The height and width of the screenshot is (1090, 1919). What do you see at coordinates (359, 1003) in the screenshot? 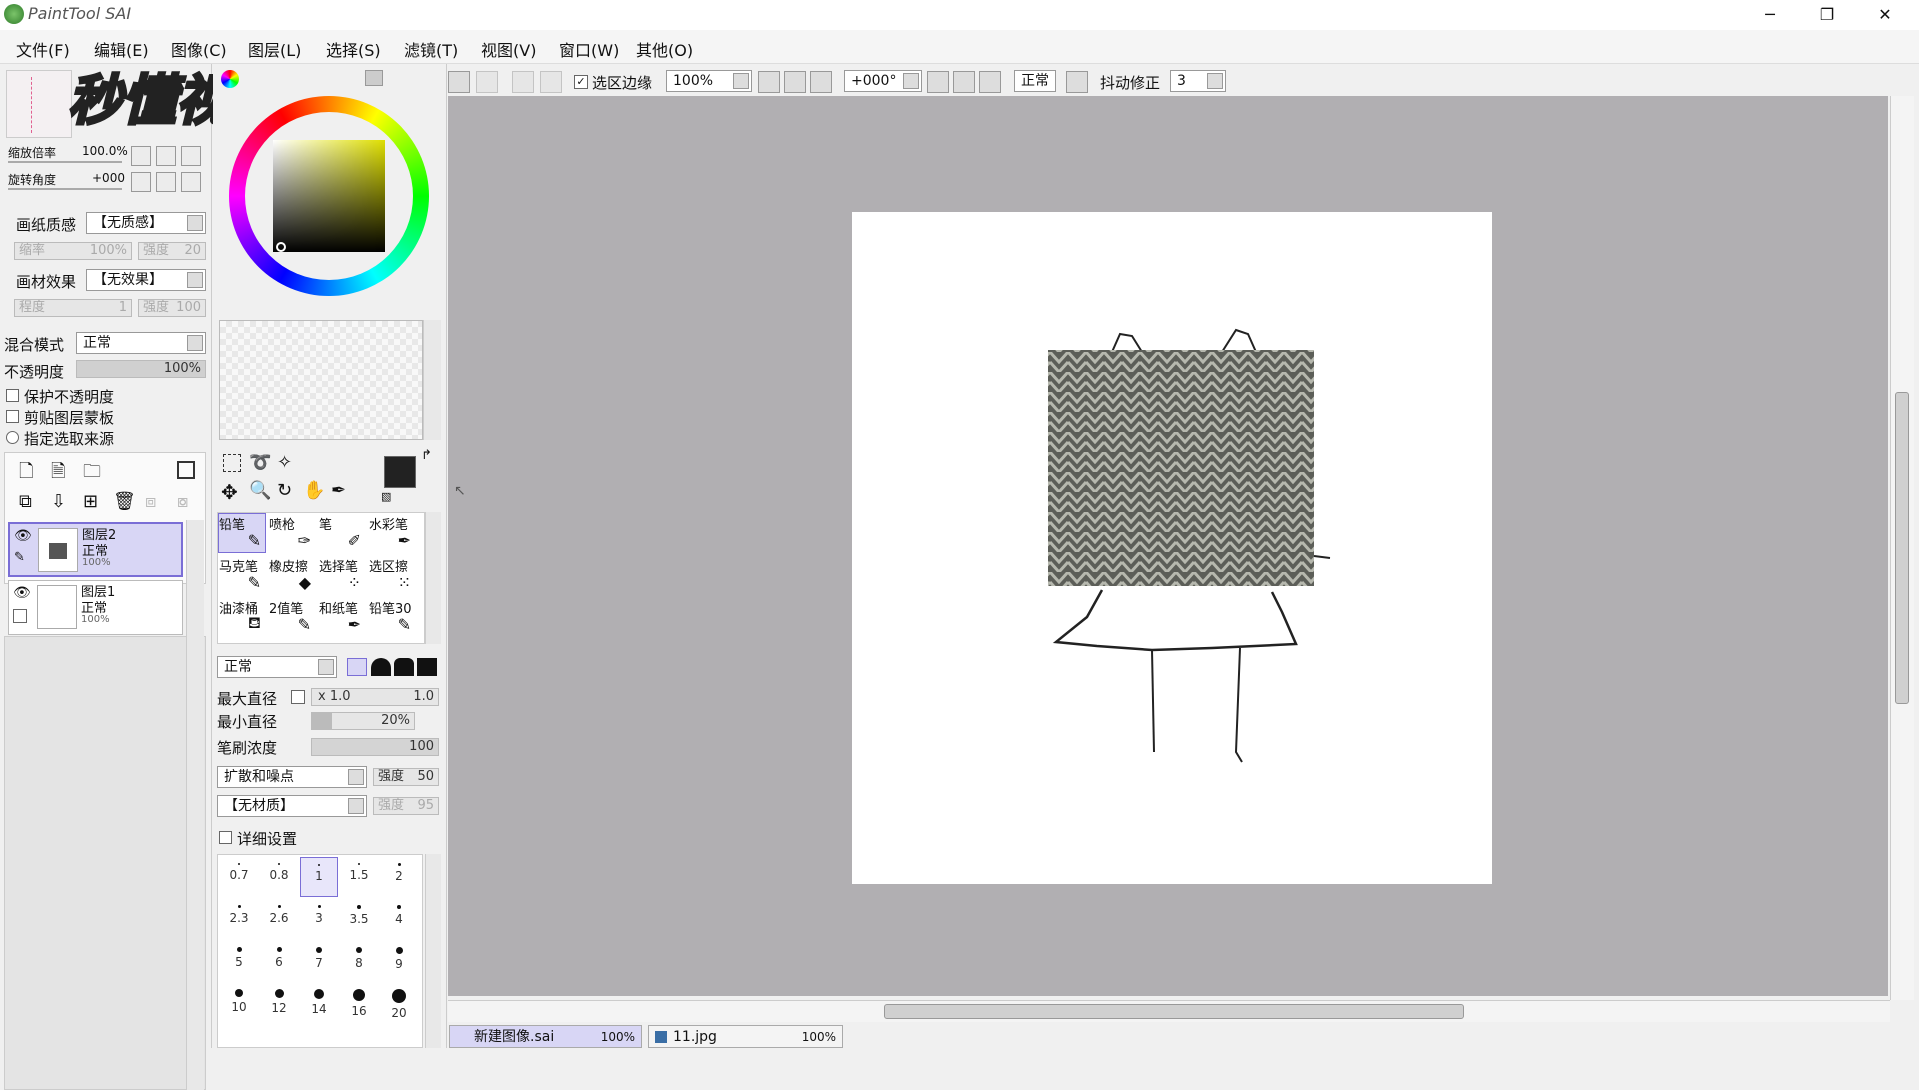
I see `brush-size-16: 16` at bounding box center [359, 1003].